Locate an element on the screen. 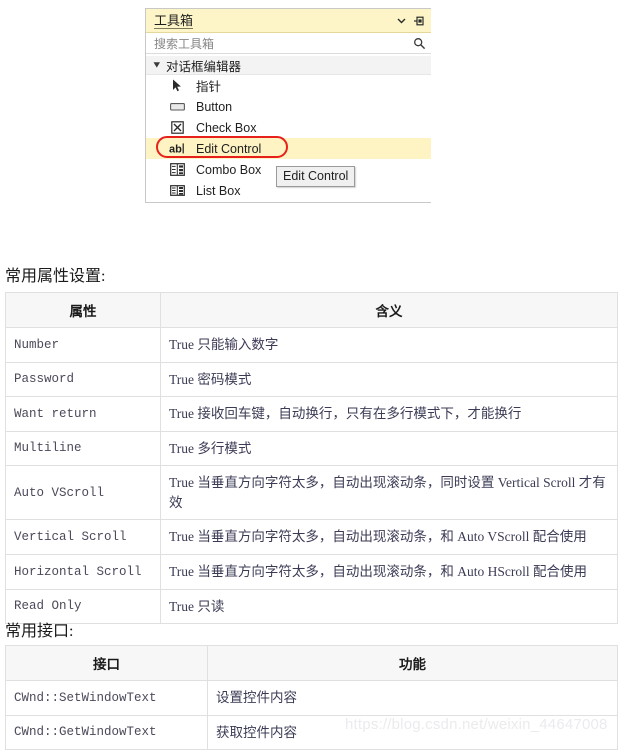 The width and height of the screenshot is (626, 750). watermark: https://blog.csdn.net/weixin_44647008 is located at coordinates (476, 724).